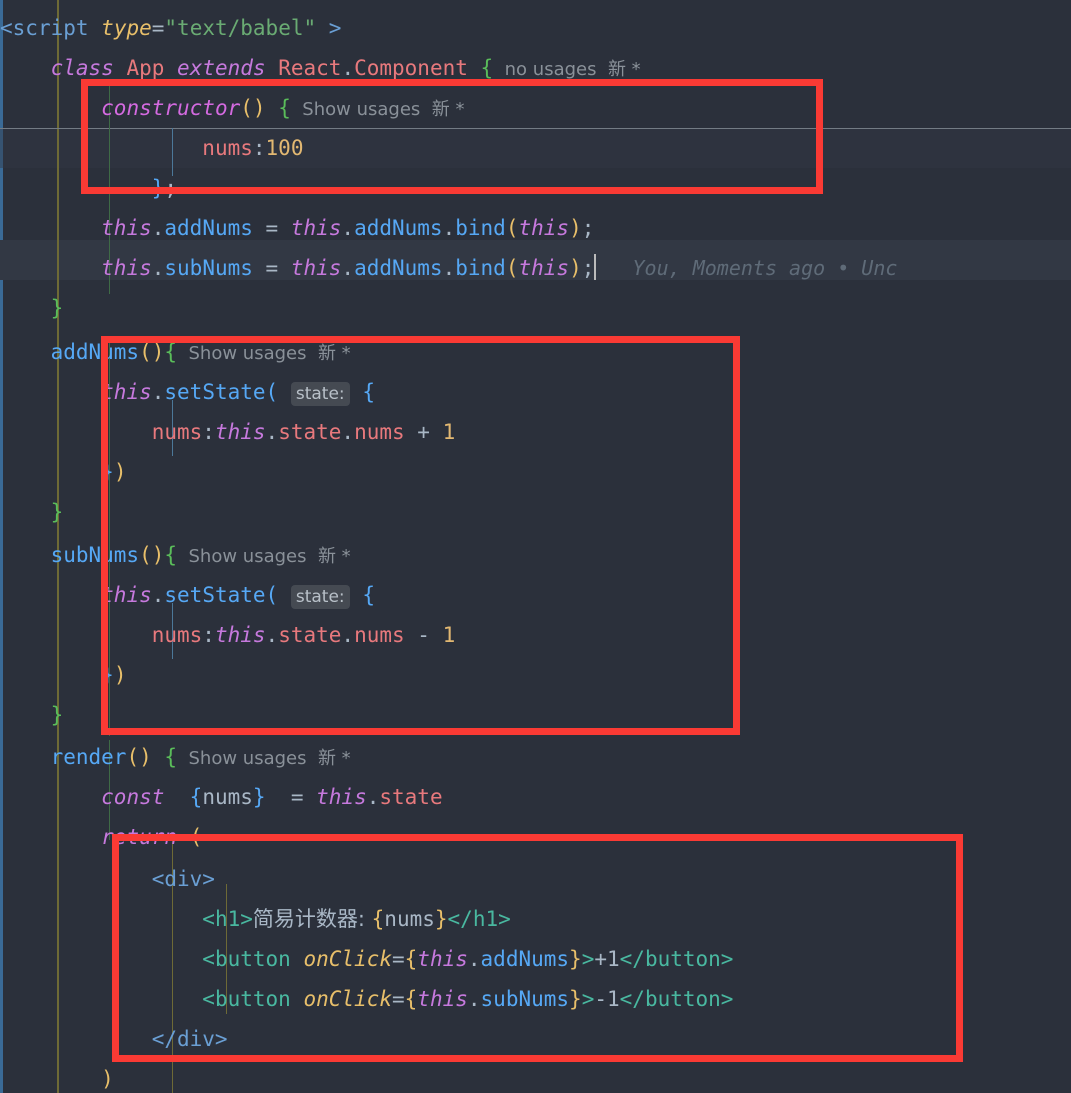 This screenshot has height=1093, width=1071. I want to click on inline-blame-annotation: You, Moments ago • Unc, so click(746, 268).